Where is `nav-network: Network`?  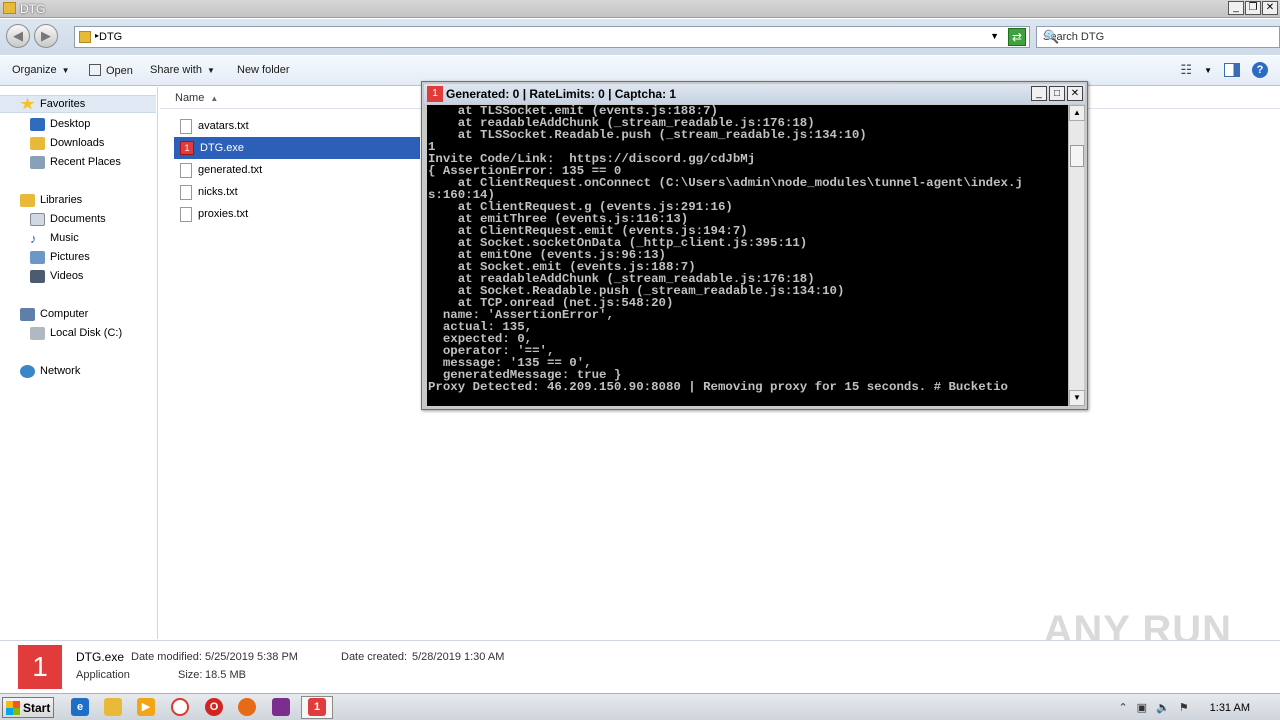 nav-network: Network is located at coordinates (40, 371).